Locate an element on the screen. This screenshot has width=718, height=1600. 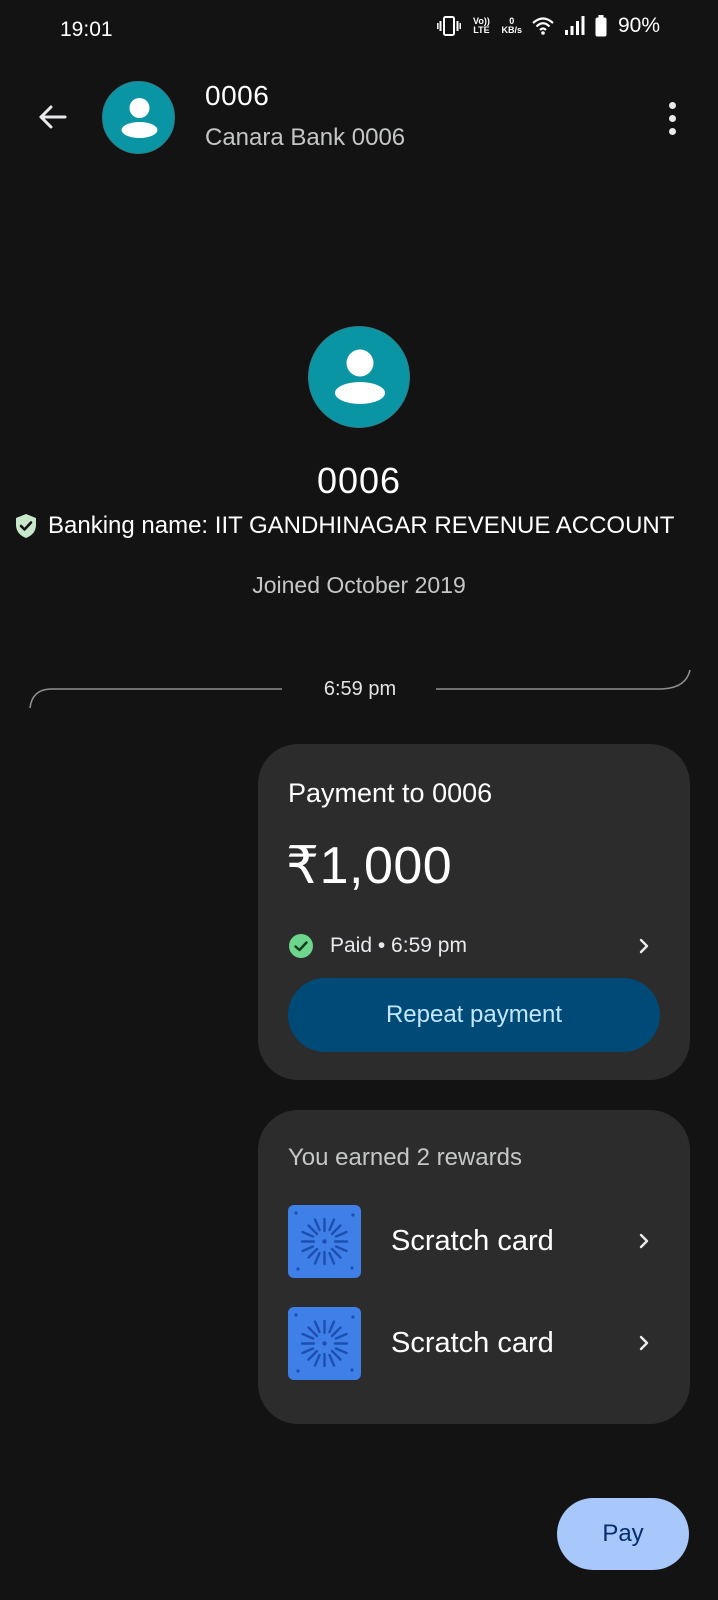
status-icons: Vo)) LTE 0 KB/s 90% is located at coordinates (548, 26).